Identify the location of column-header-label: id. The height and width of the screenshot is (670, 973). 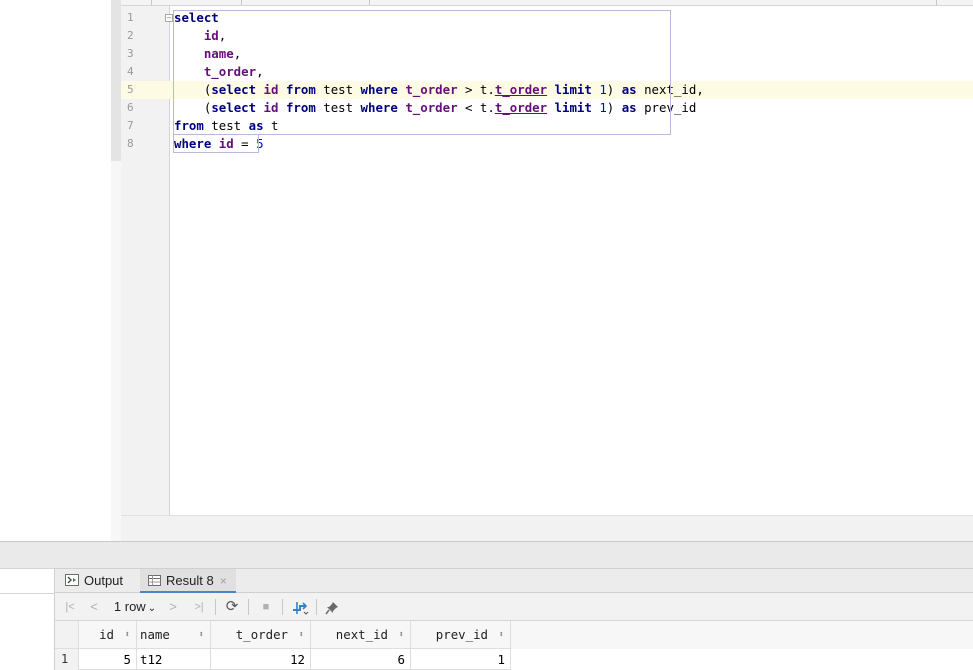
(106, 634).